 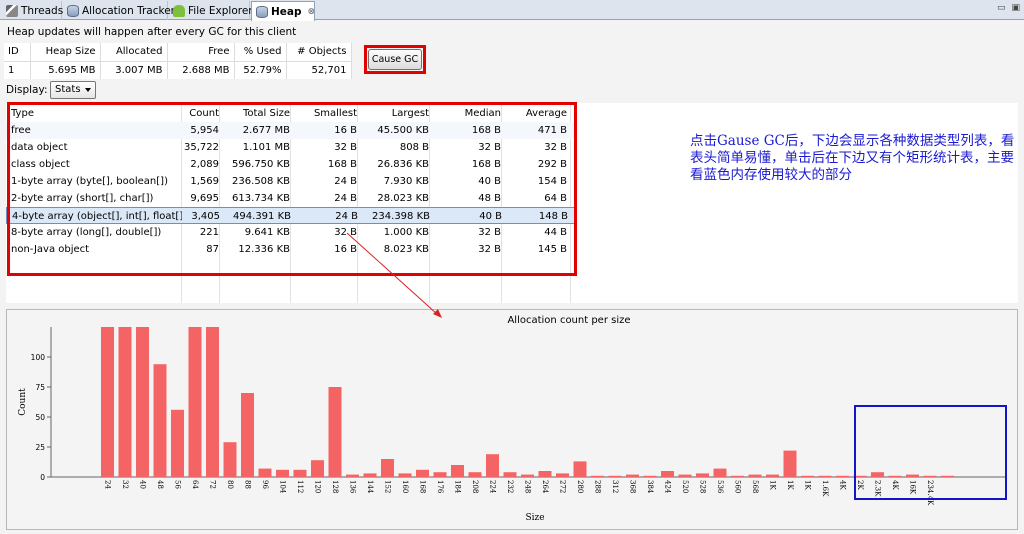 I want to click on x-tick-label: 184, so click(x=458, y=487).